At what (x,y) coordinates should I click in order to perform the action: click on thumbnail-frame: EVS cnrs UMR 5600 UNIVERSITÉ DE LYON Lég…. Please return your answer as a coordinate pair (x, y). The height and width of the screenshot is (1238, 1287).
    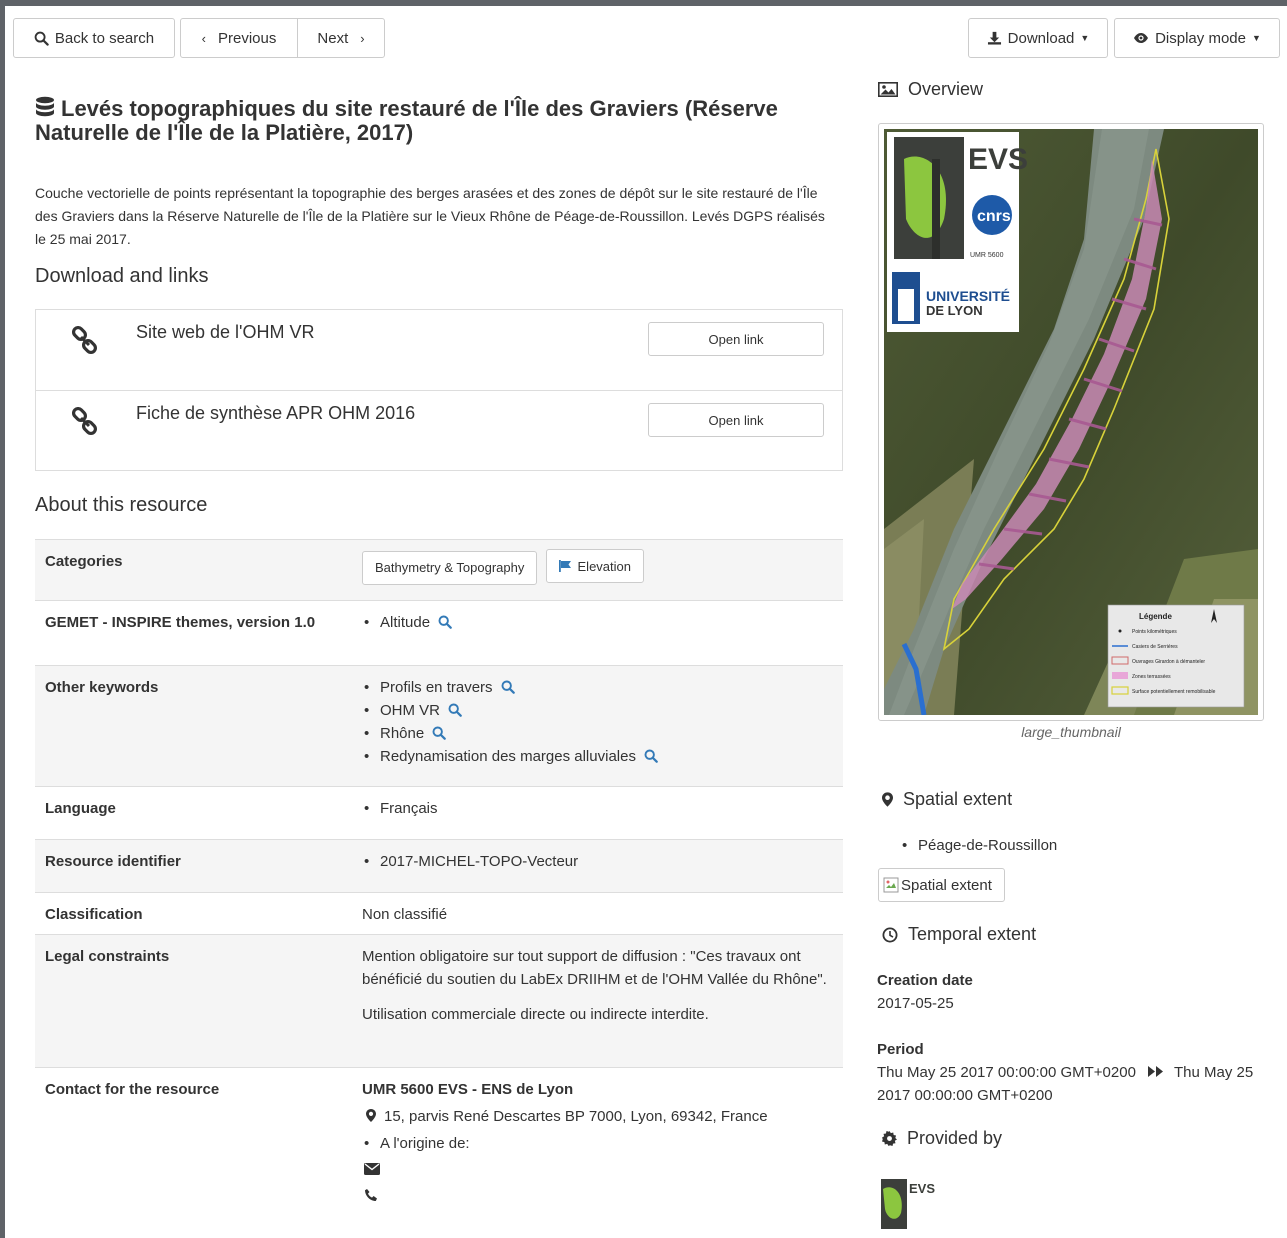
    Looking at the image, I should click on (1071, 422).